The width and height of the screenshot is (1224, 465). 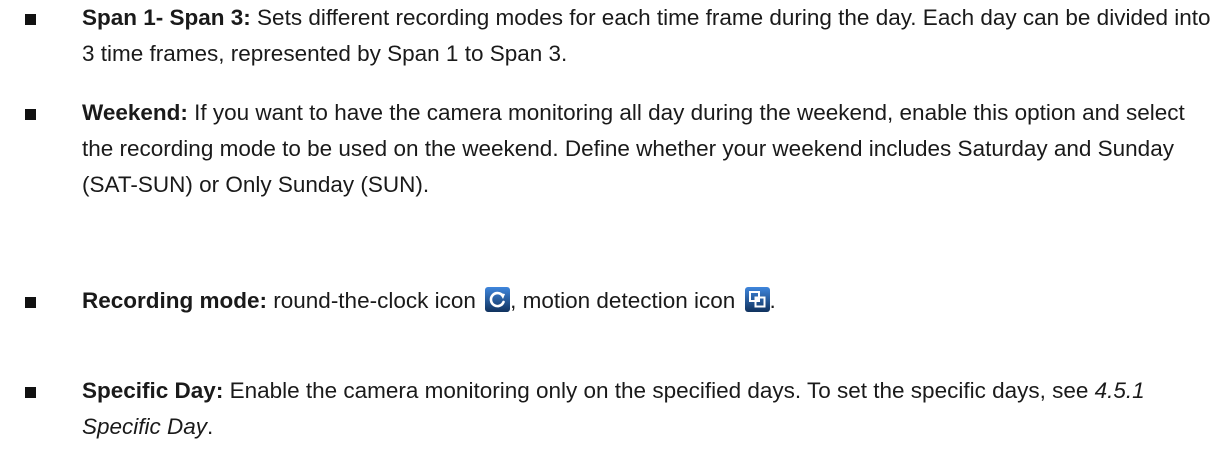 What do you see at coordinates (626, 300) in the screenshot?
I see `text-between: , motion detection icon` at bounding box center [626, 300].